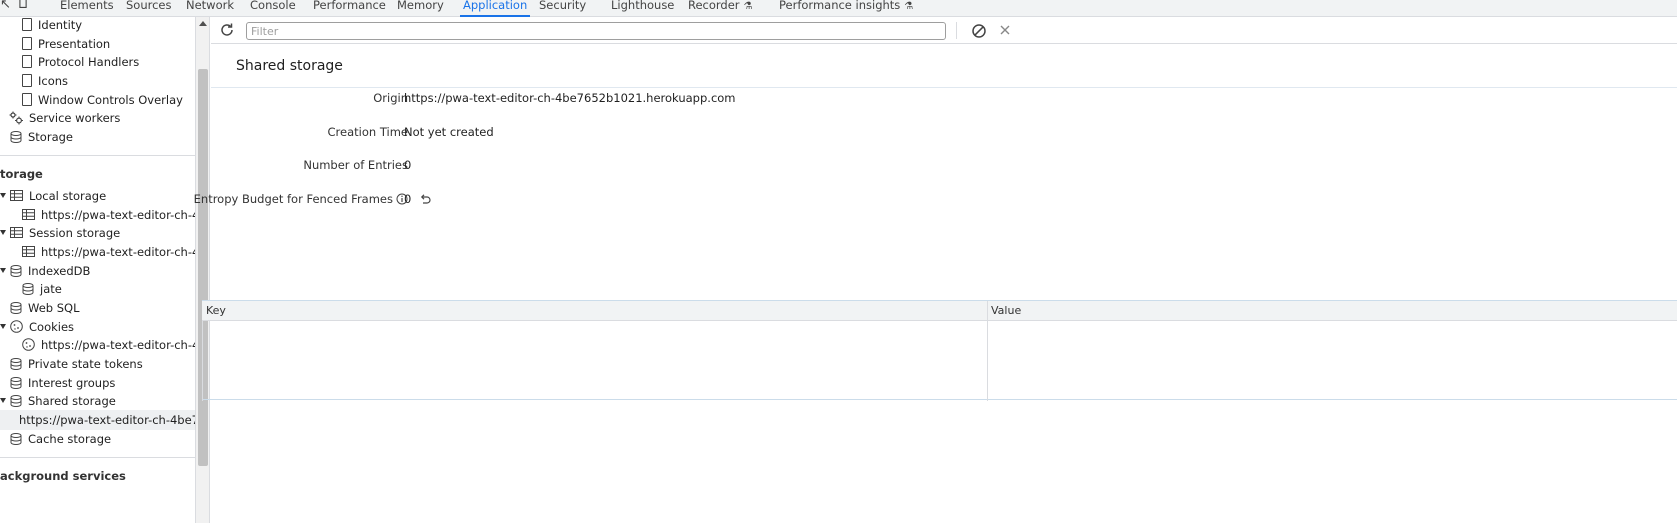 This screenshot has height=523, width=1677. I want to click on entropy-budget-label: Entropy Budget for Fenced Frames, so click(293, 199).